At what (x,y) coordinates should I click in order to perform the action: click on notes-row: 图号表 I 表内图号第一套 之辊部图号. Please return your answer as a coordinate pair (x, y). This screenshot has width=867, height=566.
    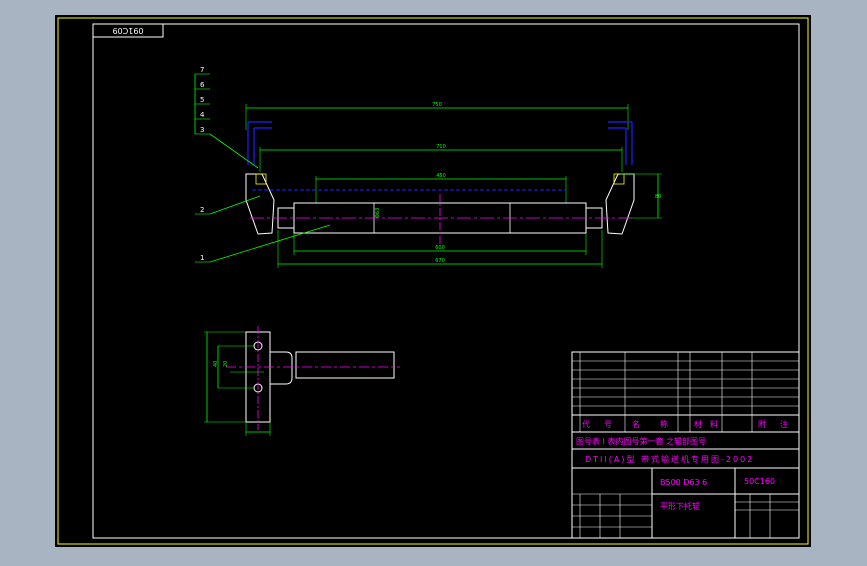
    Looking at the image, I should click on (641, 441).